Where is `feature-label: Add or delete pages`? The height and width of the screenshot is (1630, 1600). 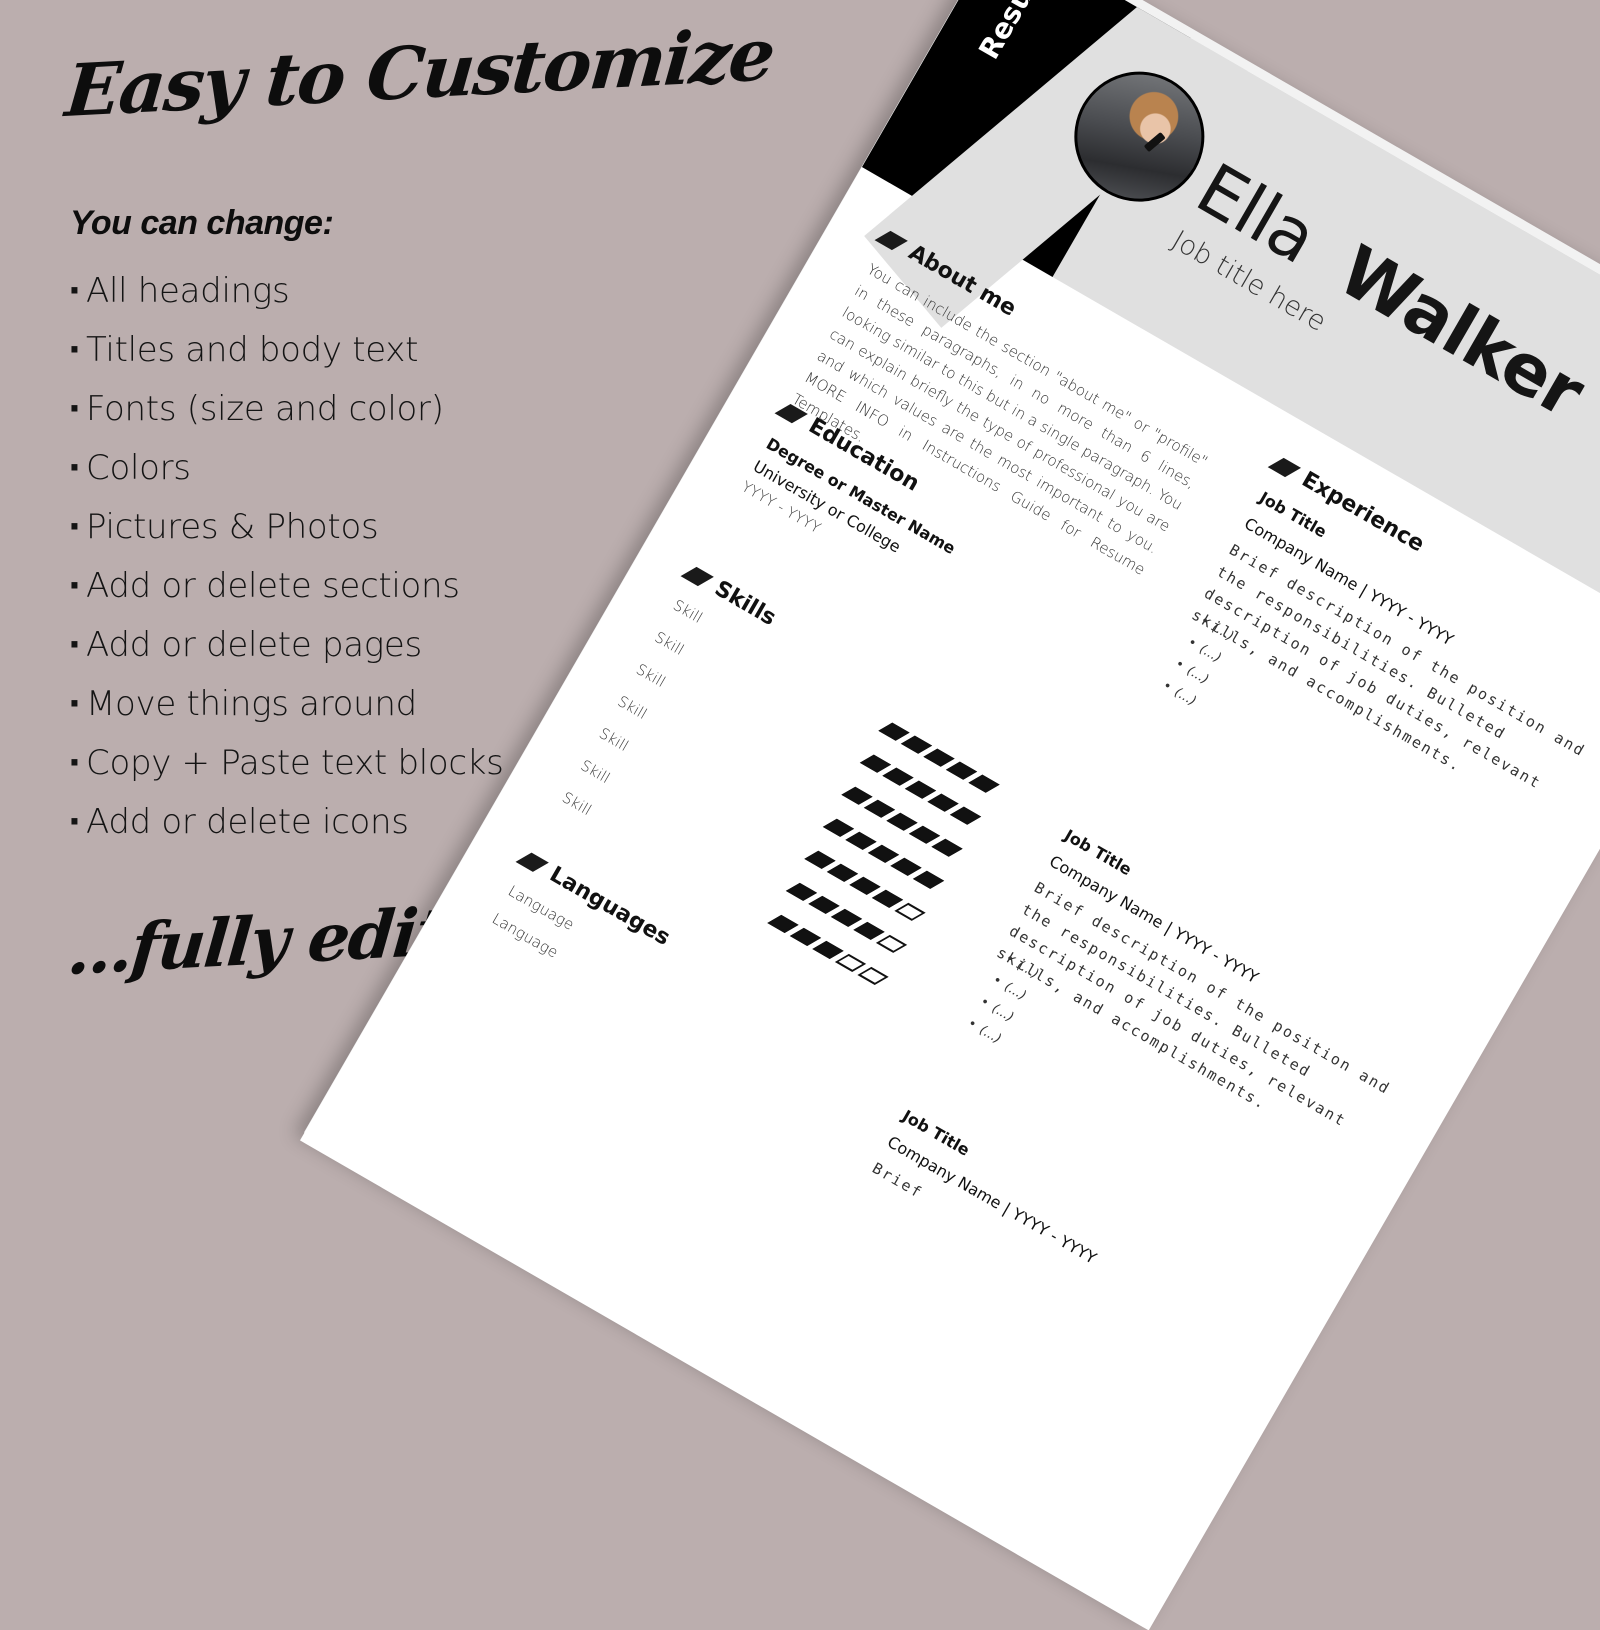 feature-label: Add or delete pages is located at coordinates (254, 645).